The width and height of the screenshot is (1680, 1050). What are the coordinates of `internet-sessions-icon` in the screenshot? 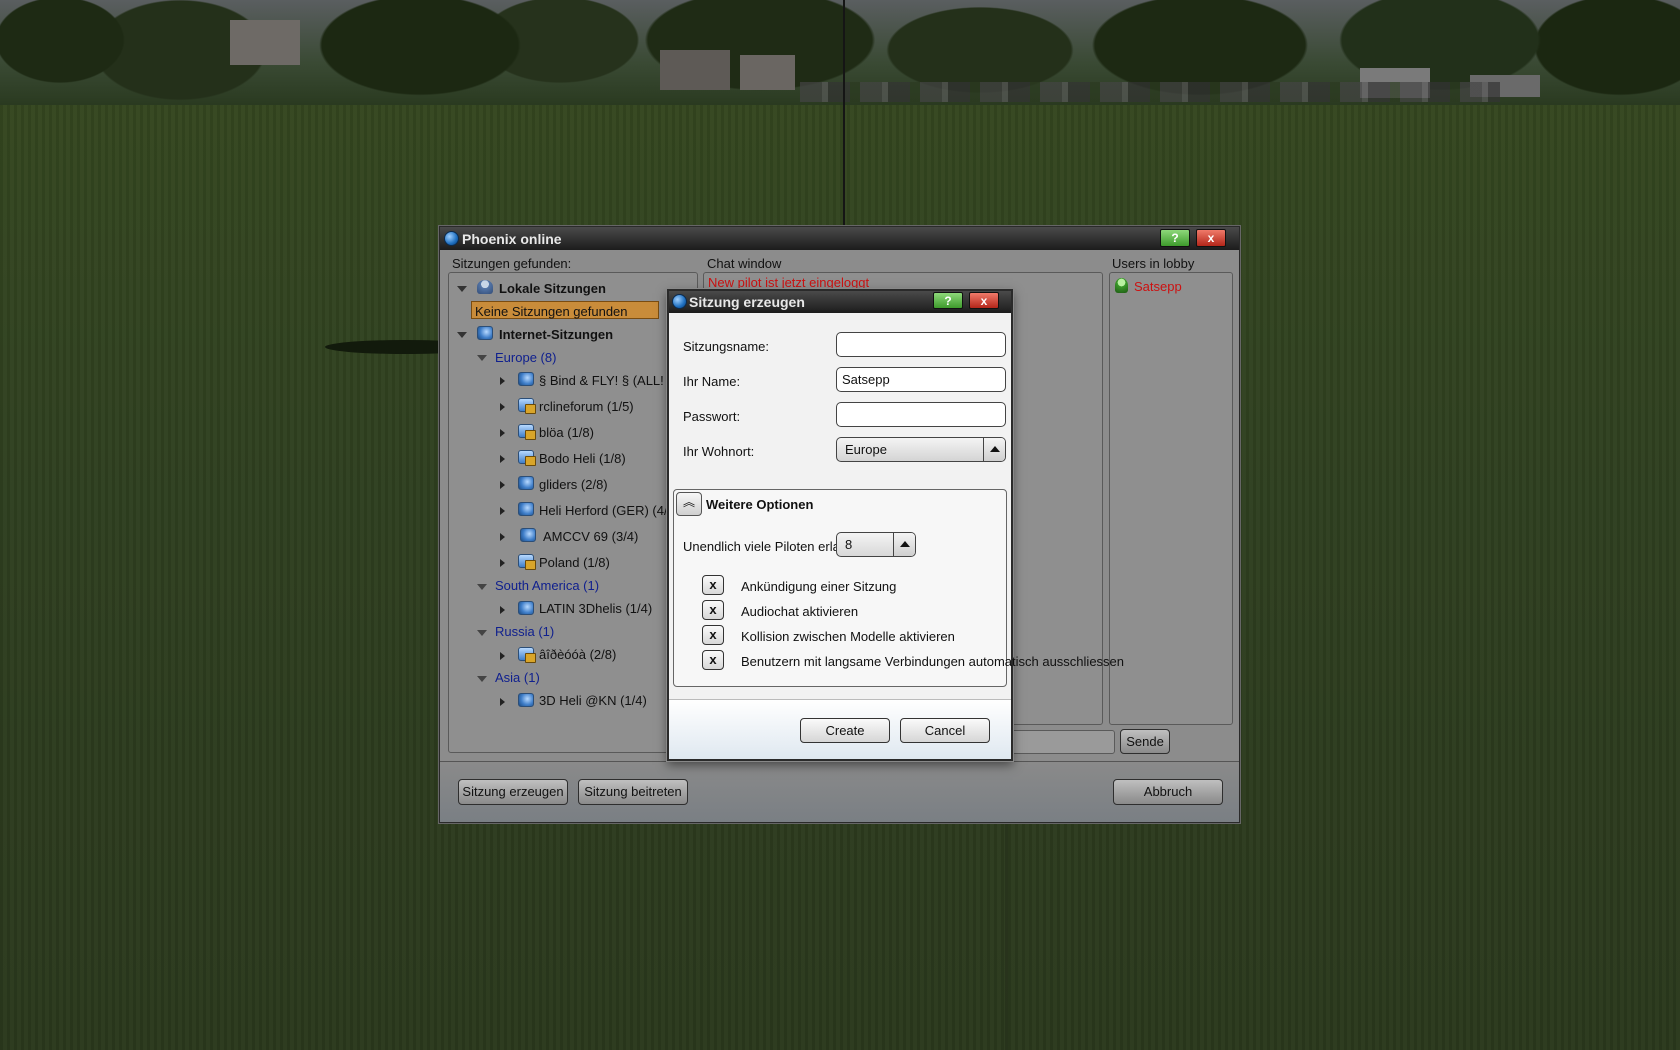 It's located at (485, 333).